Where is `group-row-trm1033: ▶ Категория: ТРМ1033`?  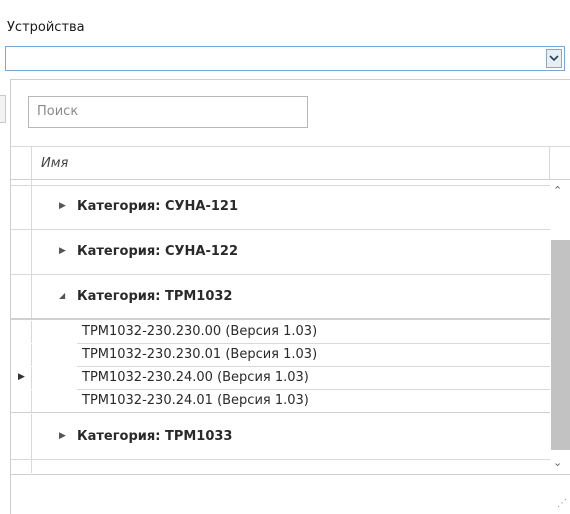 group-row-trm1033: ▶ Категория: ТРМ1033 is located at coordinates (280, 437).